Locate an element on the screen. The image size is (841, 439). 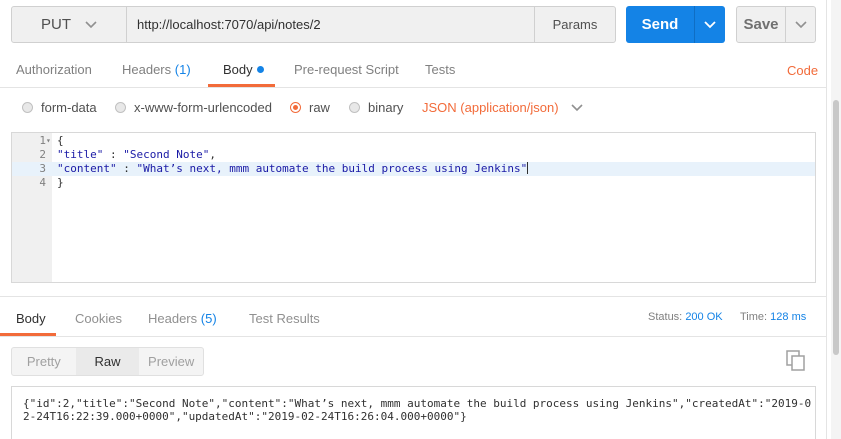
scrollbar-thumb is located at coordinates (836, 227).